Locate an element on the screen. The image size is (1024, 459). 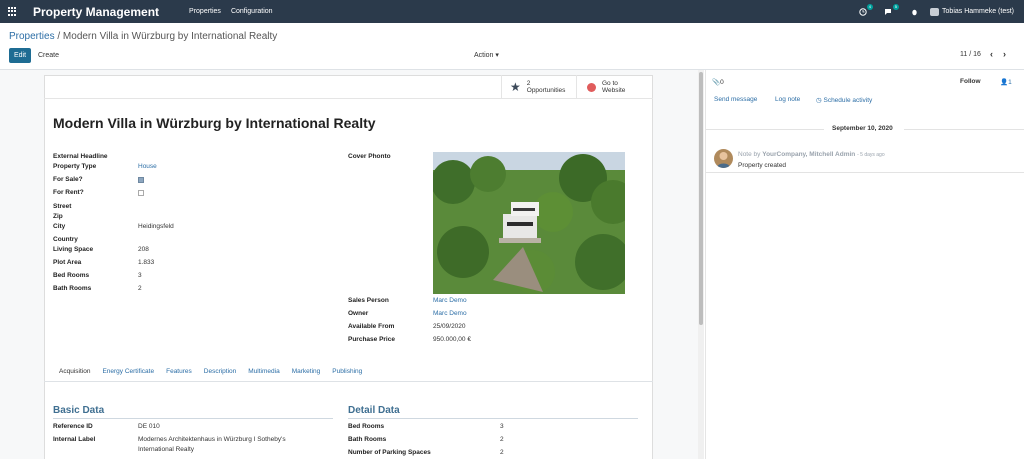
action-label: Action is located at coordinates (484, 55).